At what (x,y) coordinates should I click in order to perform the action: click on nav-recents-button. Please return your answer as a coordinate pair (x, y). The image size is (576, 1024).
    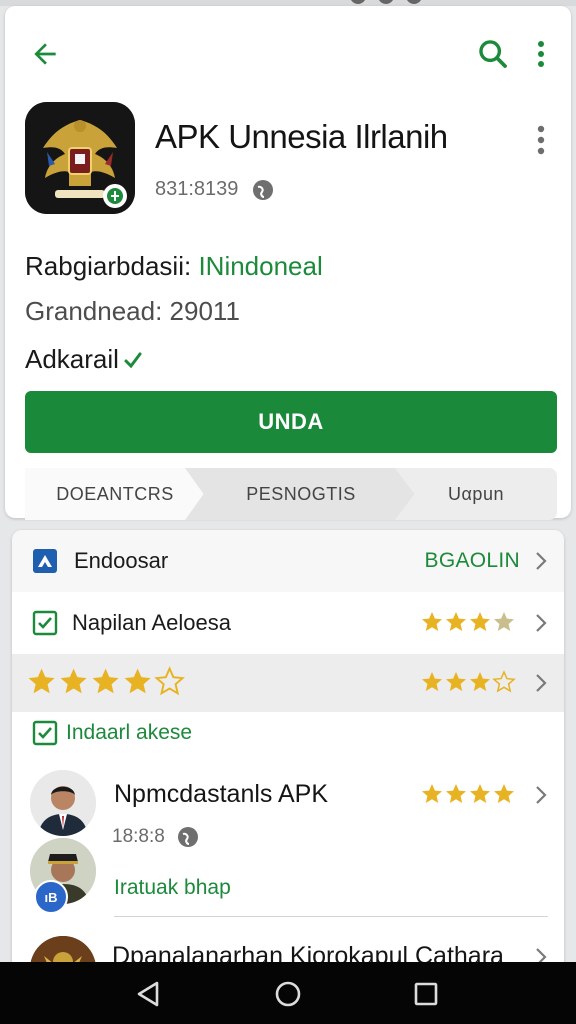
    Looking at the image, I should click on (426, 994).